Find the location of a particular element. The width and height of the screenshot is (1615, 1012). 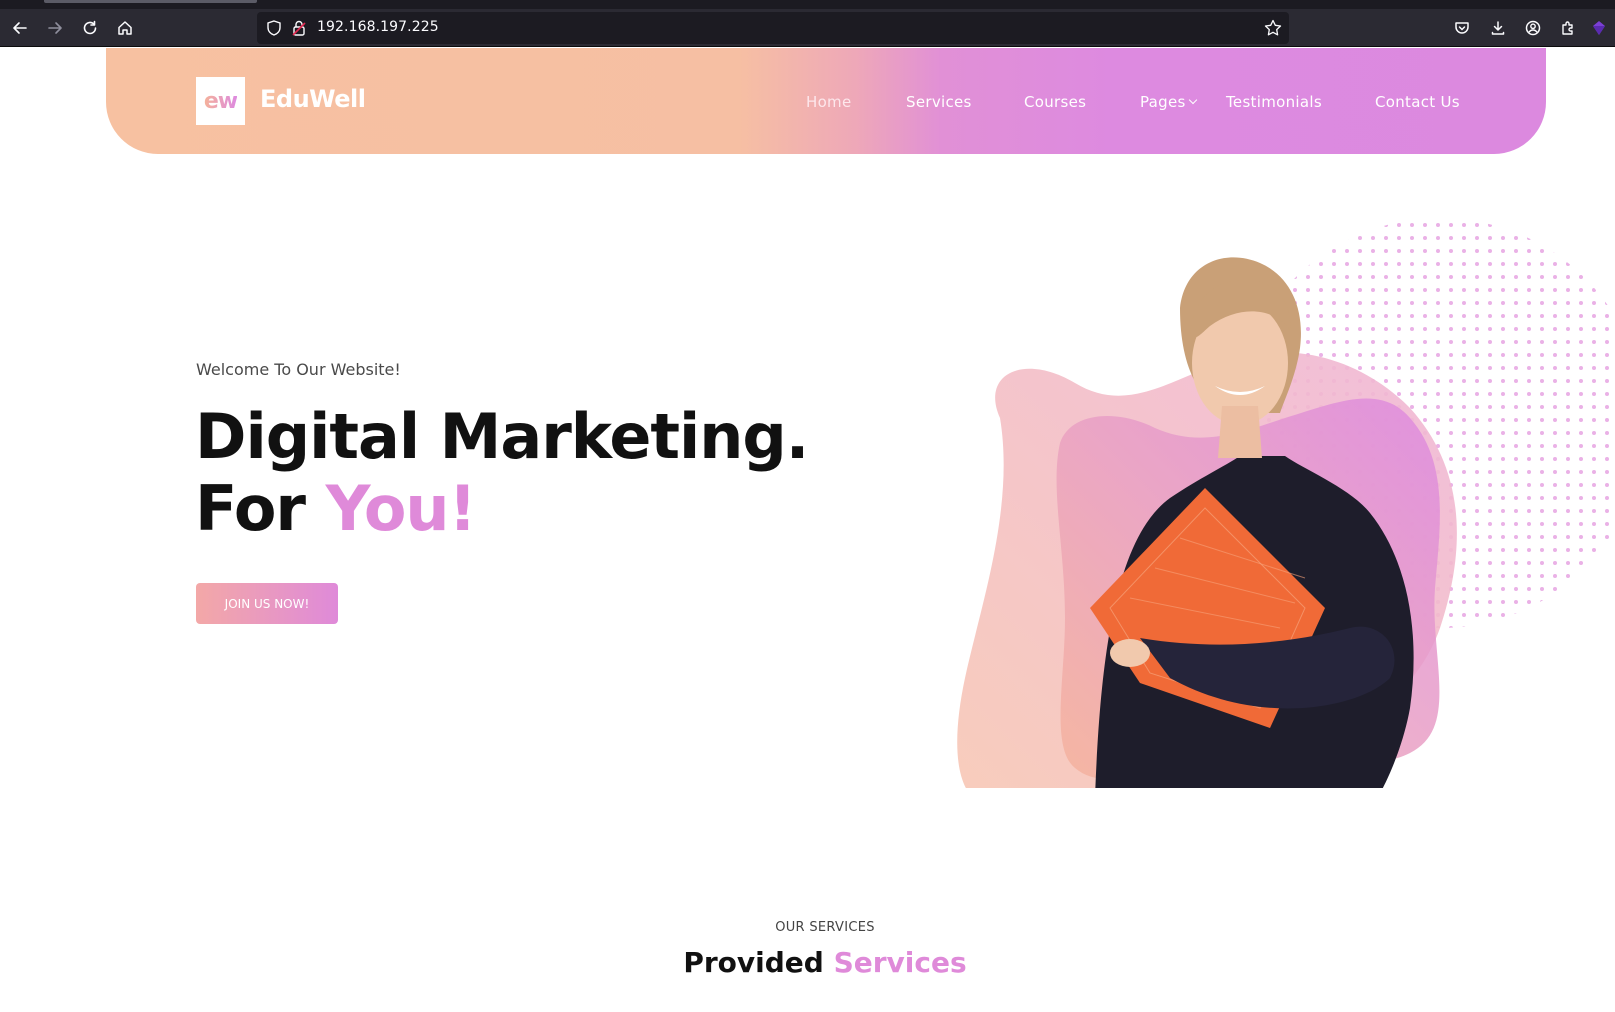

home-icon is located at coordinates (125, 28).